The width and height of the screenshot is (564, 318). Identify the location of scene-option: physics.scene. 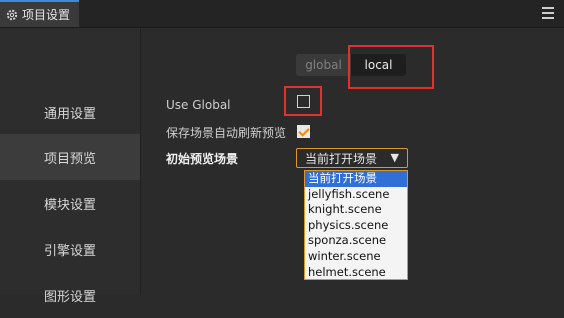
(356, 226).